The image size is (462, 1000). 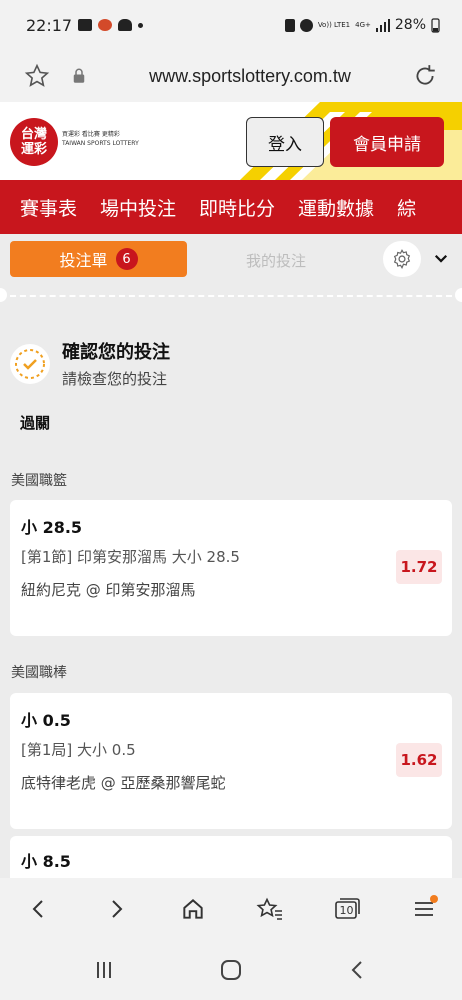 What do you see at coordinates (116, 352) in the screenshot?
I see `confirm-title: 確認您的投注` at bounding box center [116, 352].